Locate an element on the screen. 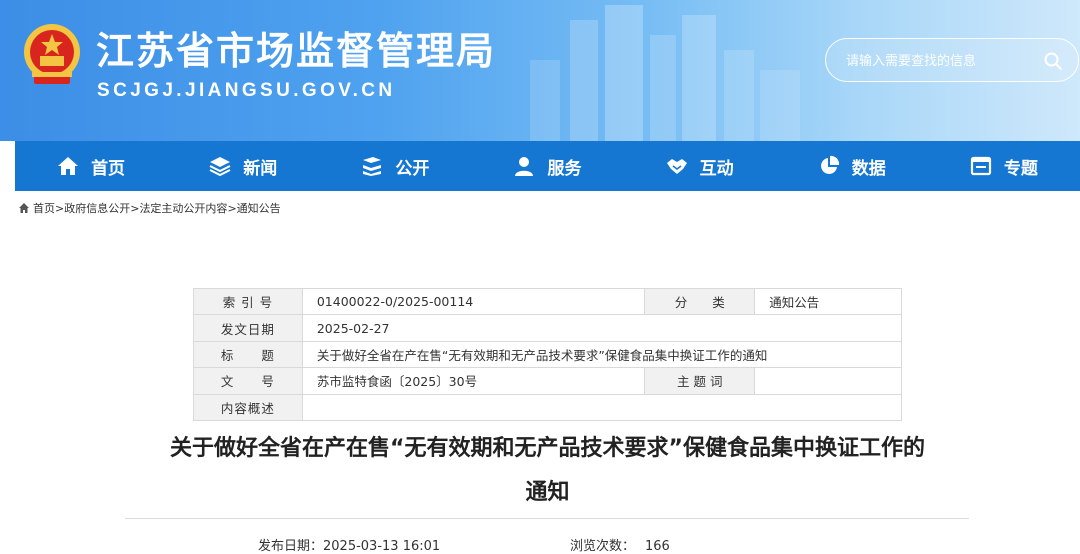 The height and width of the screenshot is (554, 1080). view-count-value: 166 is located at coordinates (657, 546).